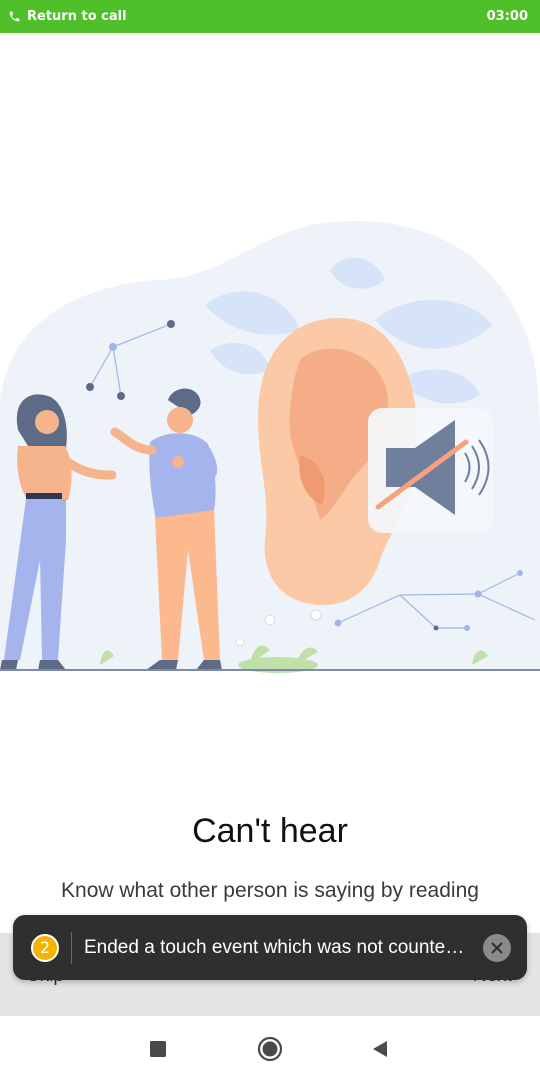 This screenshot has height=1080, width=540. What do you see at coordinates (270, 831) in the screenshot?
I see `page-title: Can't hear` at bounding box center [270, 831].